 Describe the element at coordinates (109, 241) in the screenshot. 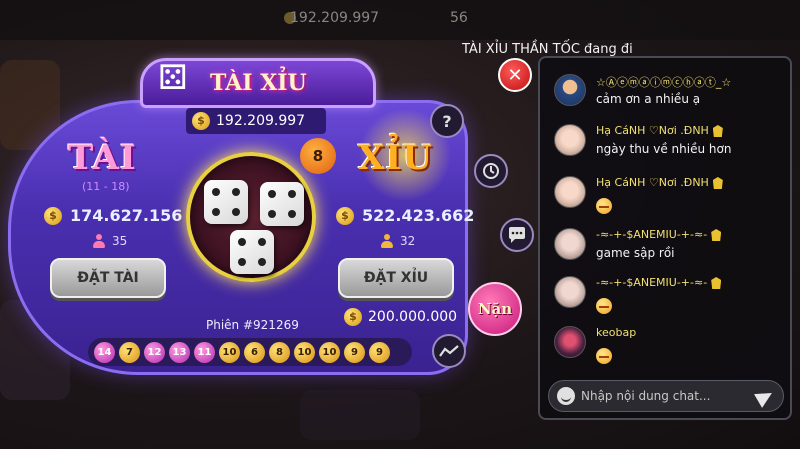

I see `tai-player-count: 35` at that location.